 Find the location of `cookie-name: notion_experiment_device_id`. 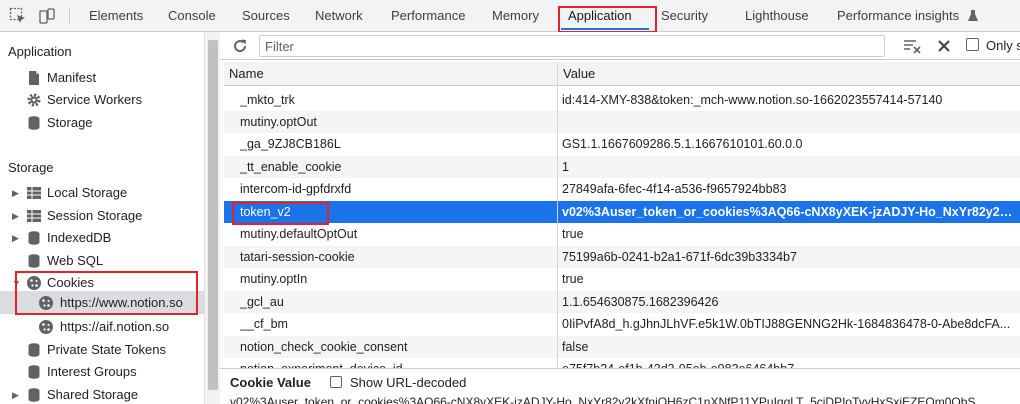

cookie-name: notion_experiment_device_id is located at coordinates (397, 363).